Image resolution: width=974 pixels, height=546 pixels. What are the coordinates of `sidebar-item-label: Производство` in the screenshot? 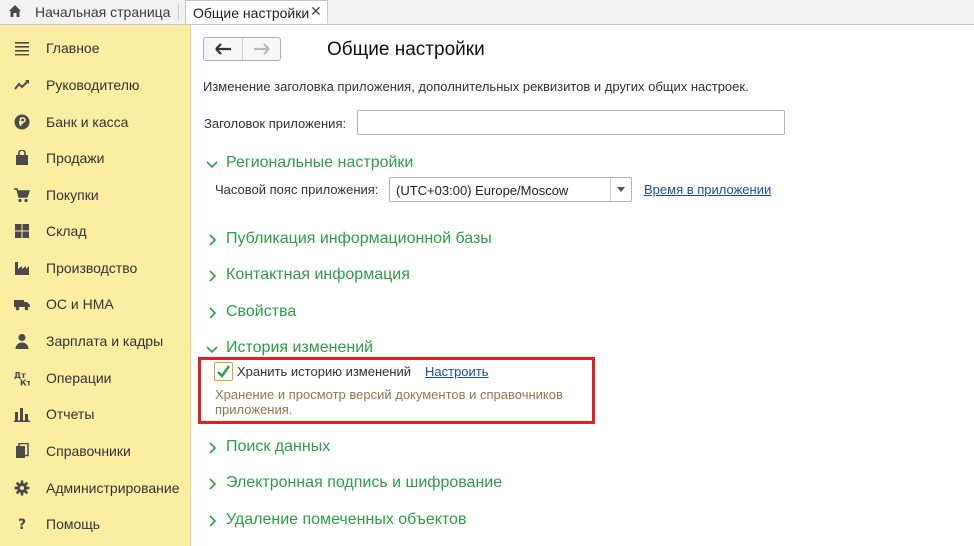 It's located at (92, 268).